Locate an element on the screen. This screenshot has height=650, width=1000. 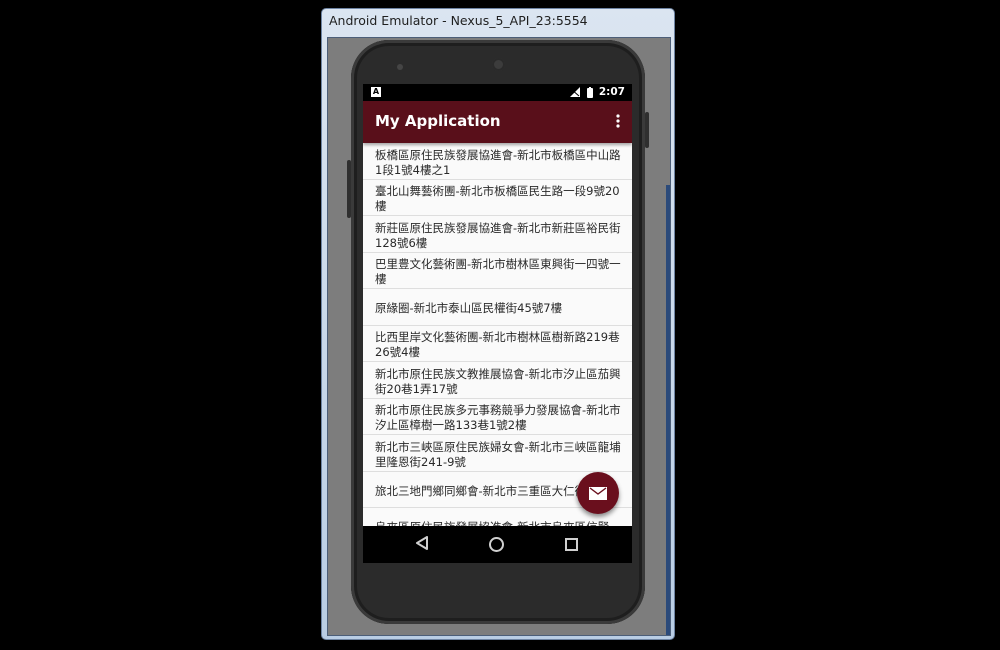
list-item-text: 新北市三峽區原住民族婦女會-新北市三峽區龍埔里隆恩街241-9號 is located at coordinates (498, 454).